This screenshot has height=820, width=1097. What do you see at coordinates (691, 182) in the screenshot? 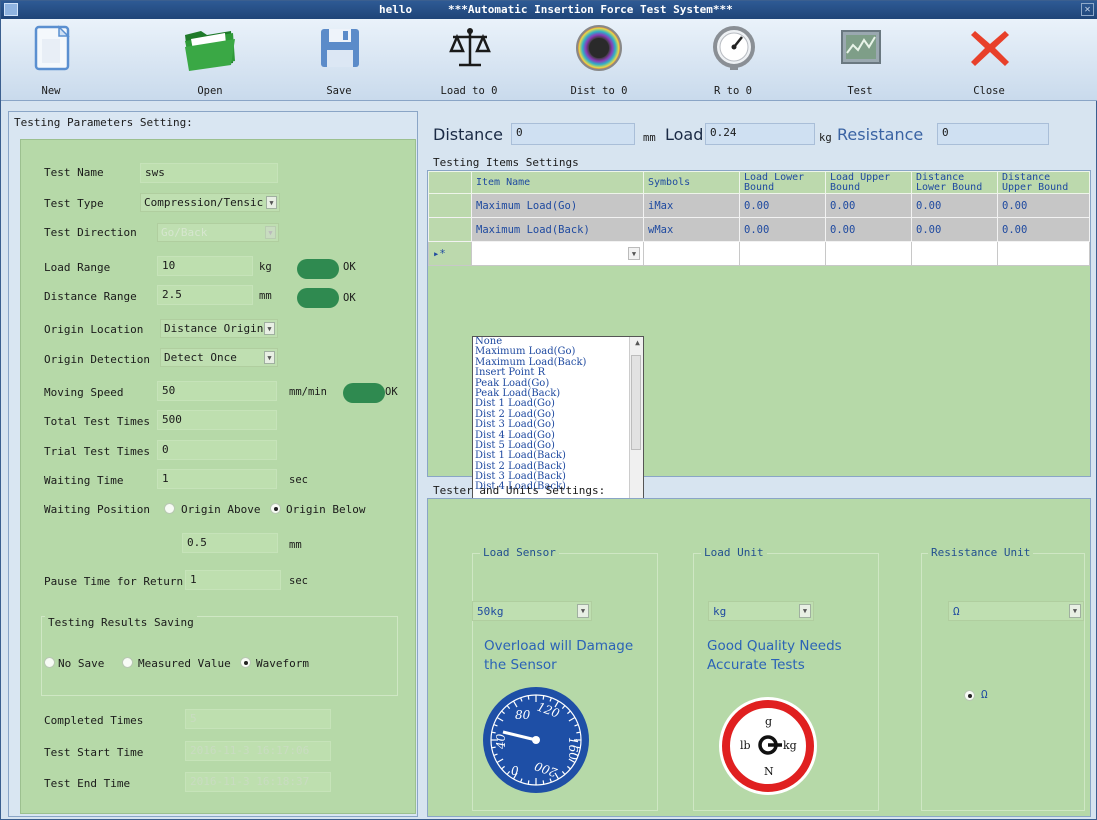
I see `col-symbols: Symbols` at bounding box center [691, 182].